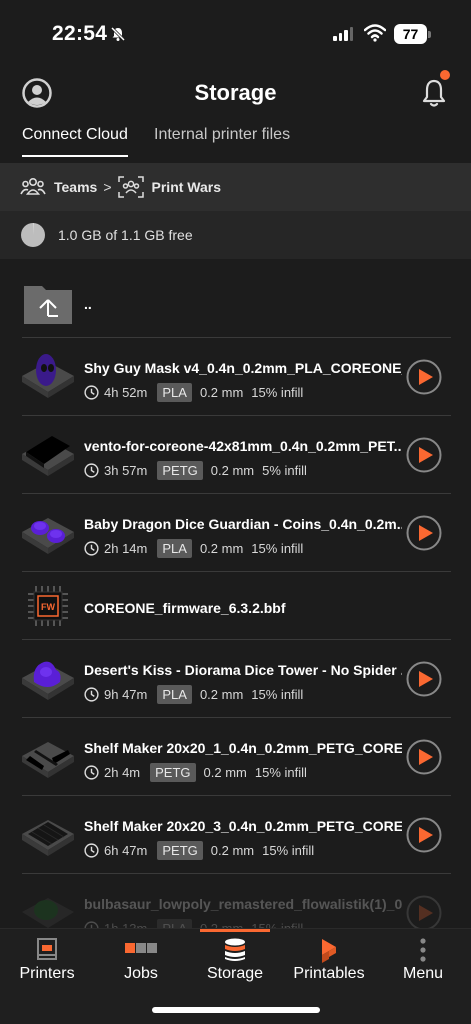  I want to click on nav-menu: Menu, so click(423, 964).